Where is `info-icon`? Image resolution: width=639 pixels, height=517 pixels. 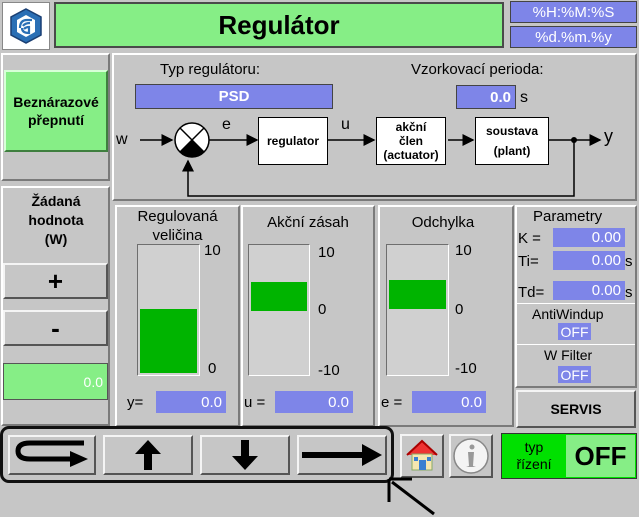 info-icon is located at coordinates (471, 456).